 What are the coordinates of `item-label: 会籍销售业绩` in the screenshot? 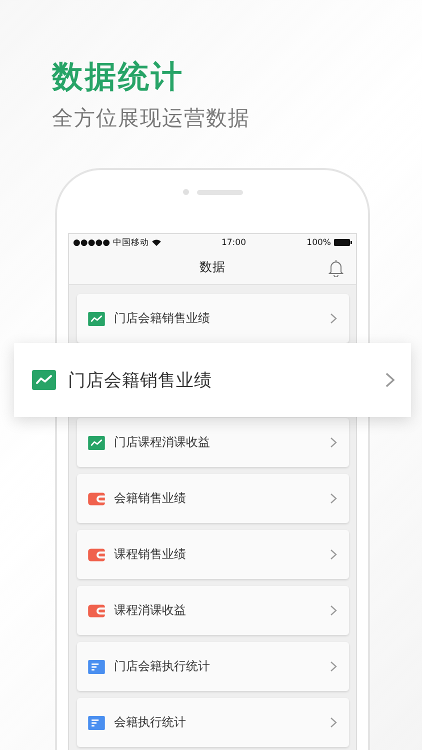 It's located at (150, 498).